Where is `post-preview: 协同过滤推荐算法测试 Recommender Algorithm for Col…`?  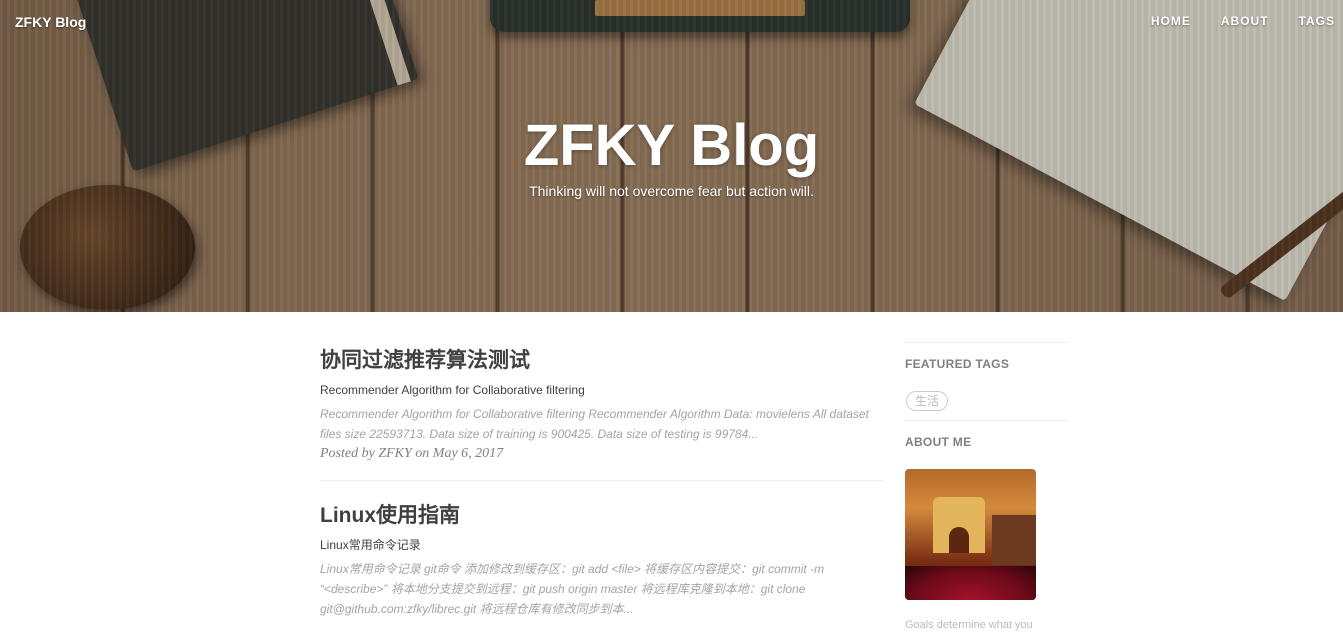
post-preview: 协同过滤推荐算法测试 Recommender Algorithm for Col… is located at coordinates (601, 396).